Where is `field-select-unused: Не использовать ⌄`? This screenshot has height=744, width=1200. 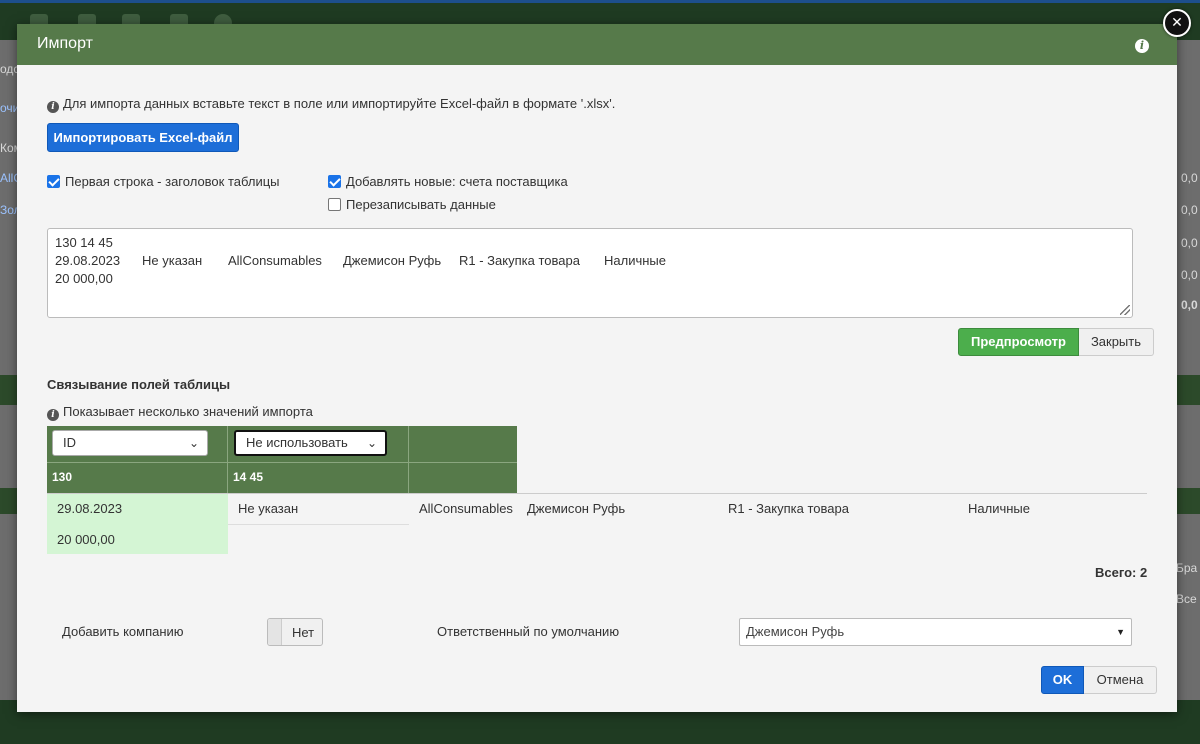
field-select-unused: Не использовать ⌄ is located at coordinates (310, 443).